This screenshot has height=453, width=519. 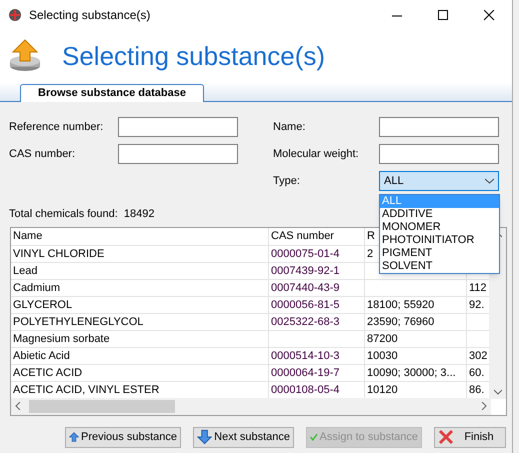 What do you see at coordinates (140, 270) in the screenshot?
I see `table-cell: Lead` at bounding box center [140, 270].